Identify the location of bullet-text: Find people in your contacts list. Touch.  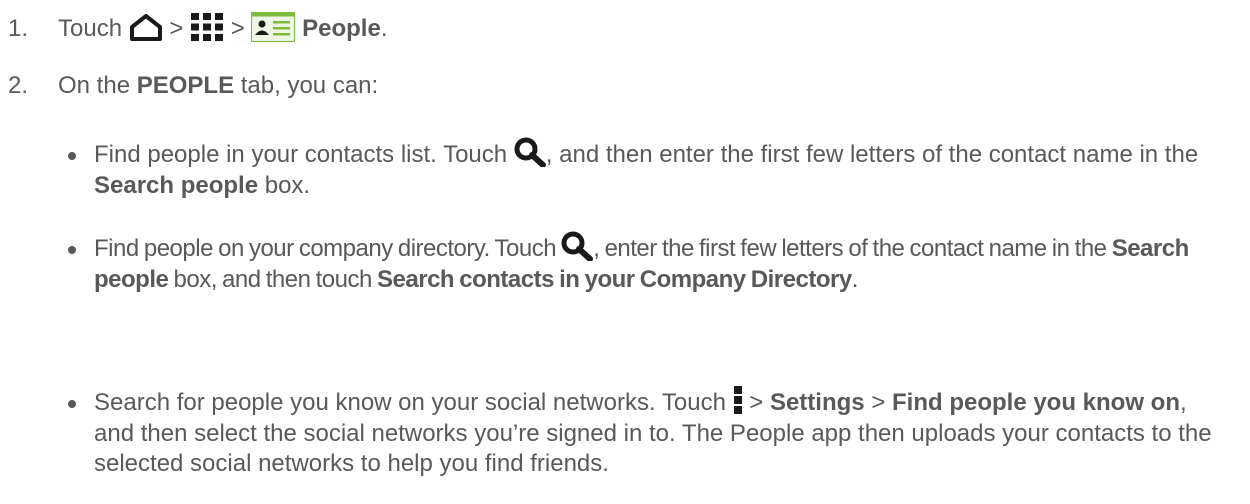
(301, 154).